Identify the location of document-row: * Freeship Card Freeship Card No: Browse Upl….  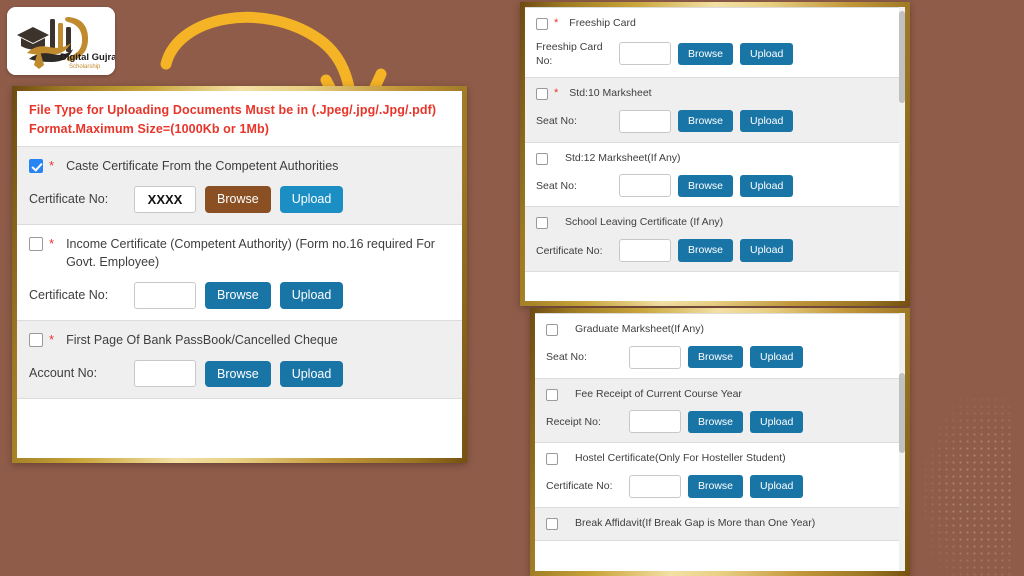
(715, 43).